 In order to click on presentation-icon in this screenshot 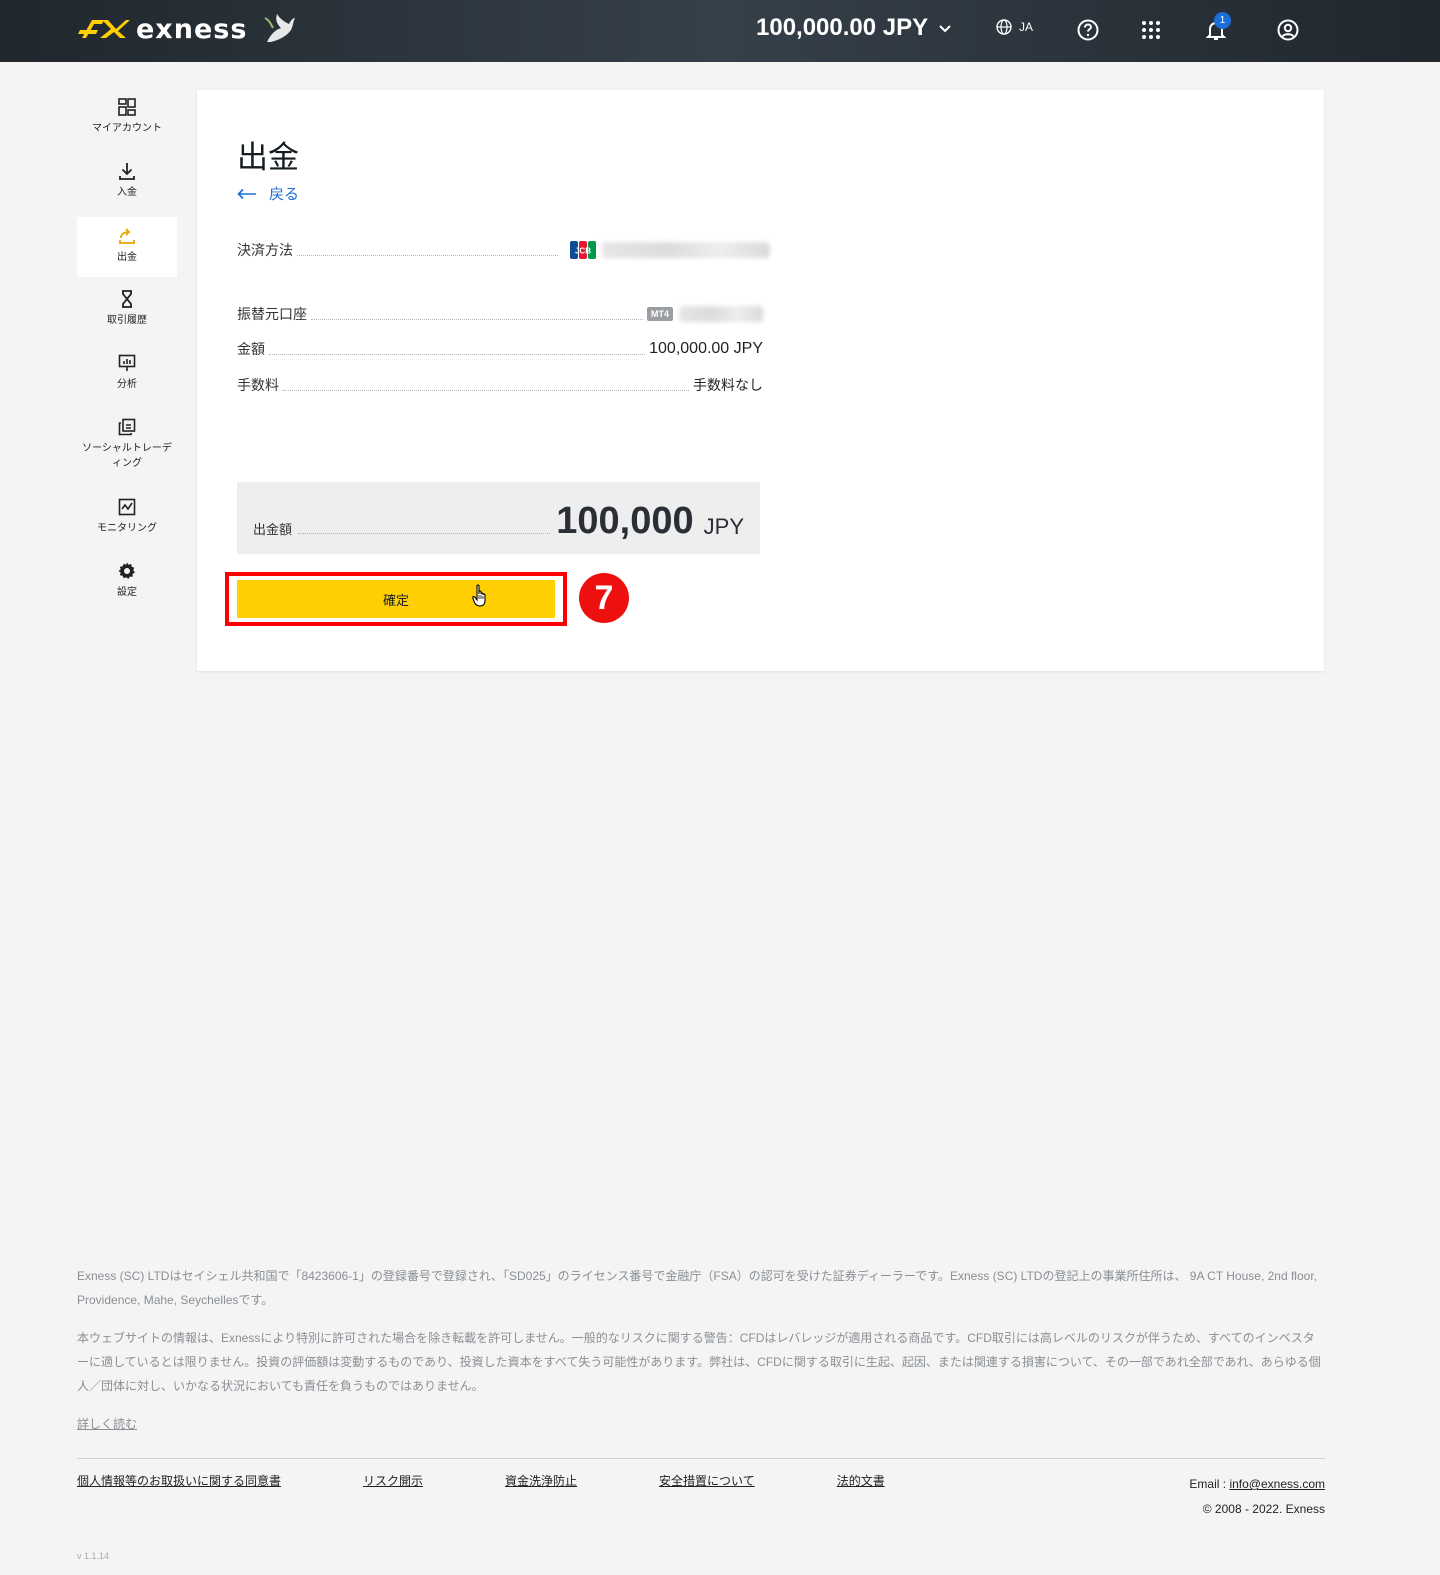, I will do `click(127, 362)`.